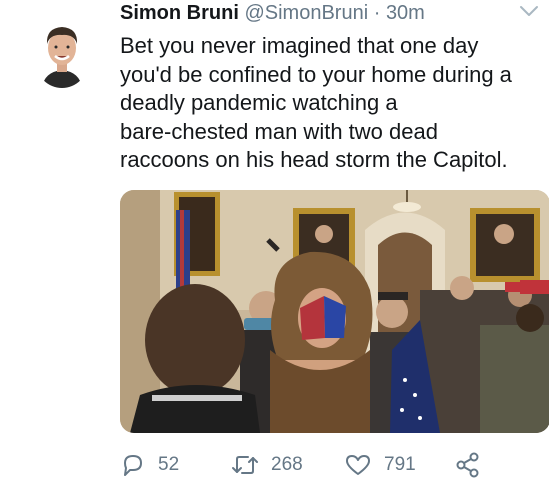 Image resolution: width=549 pixels, height=499 pixels. I want to click on share-icon, so click(467, 465).